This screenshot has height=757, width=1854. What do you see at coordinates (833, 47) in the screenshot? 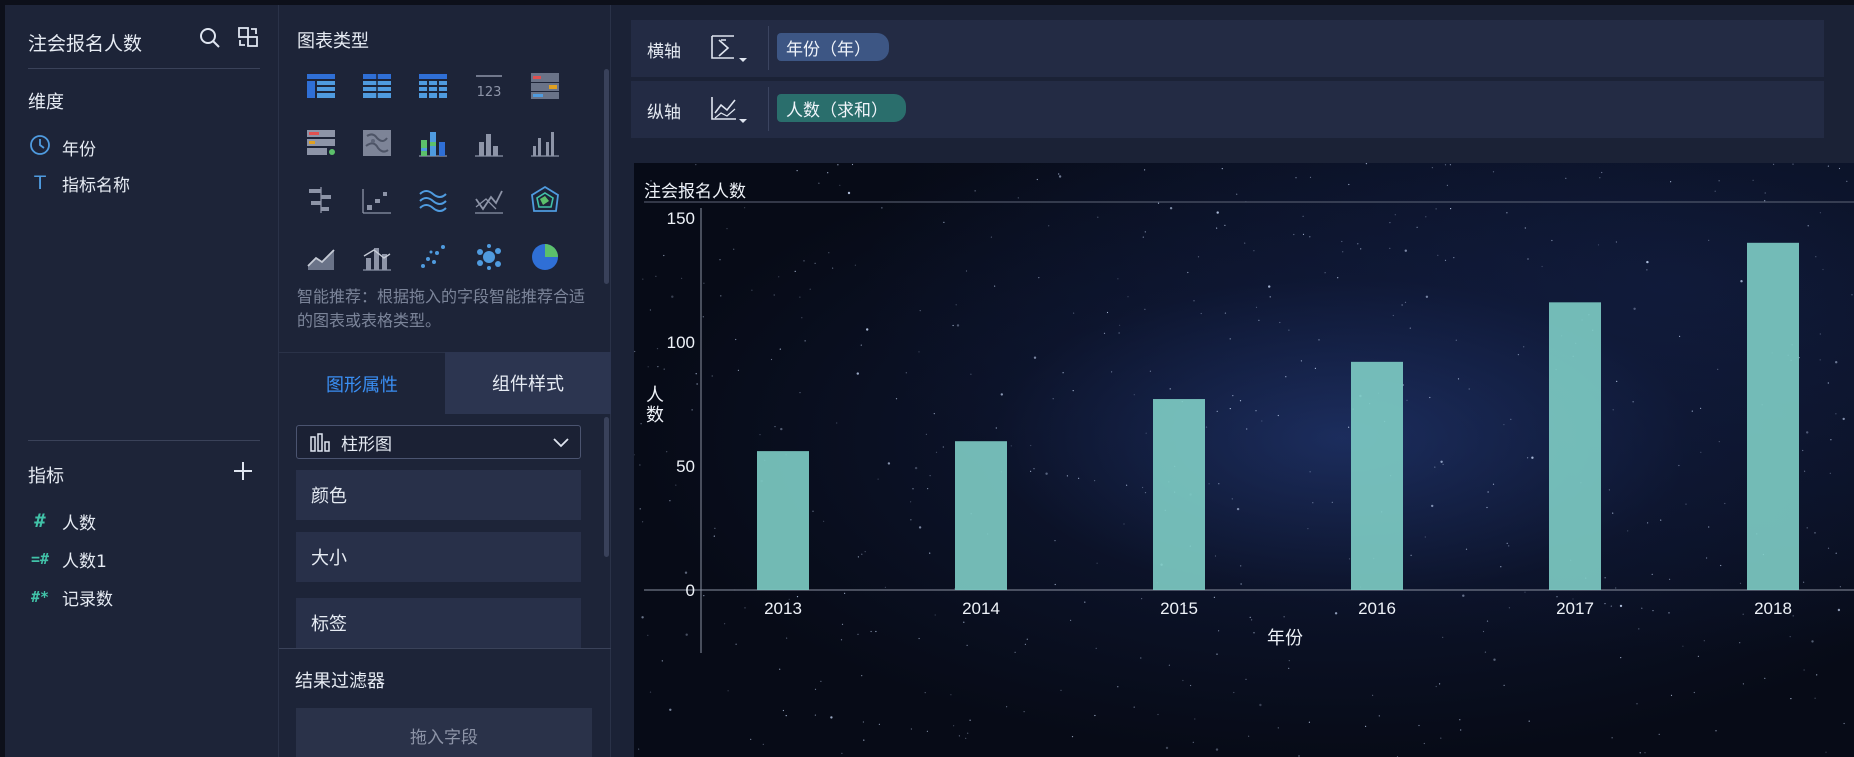
I see `x-axis-field-pill: 年份（年）` at bounding box center [833, 47].